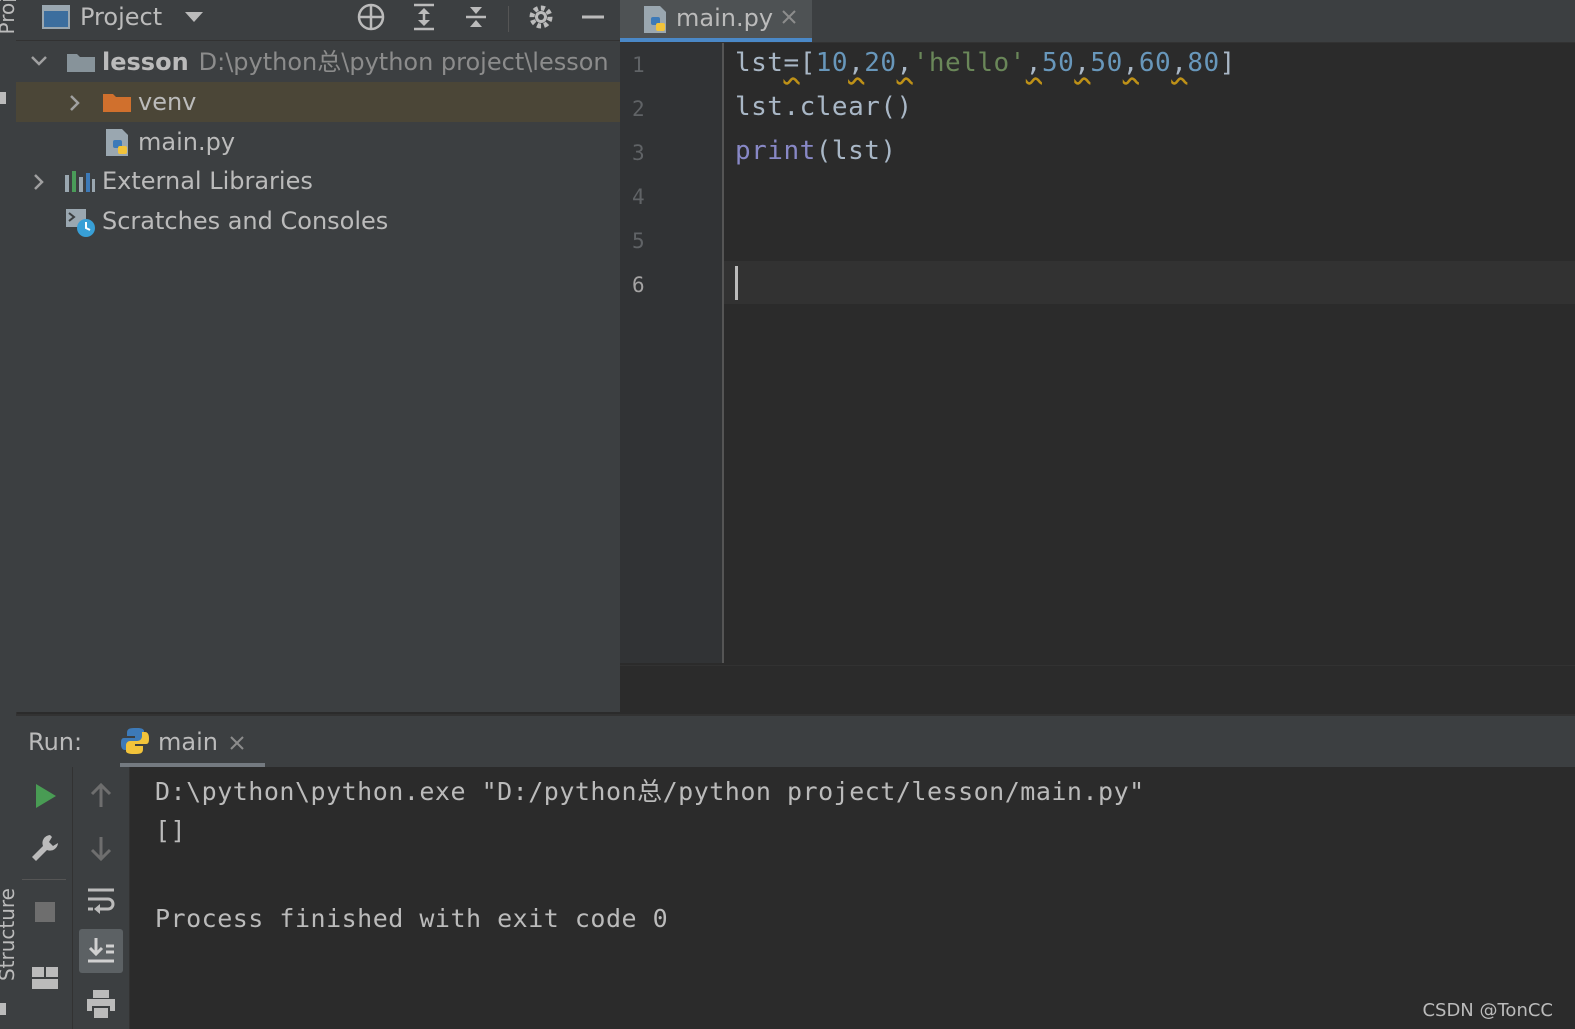 The image size is (1575, 1029). What do you see at coordinates (1227, 63) in the screenshot?
I see `code-bracket: ]` at bounding box center [1227, 63].